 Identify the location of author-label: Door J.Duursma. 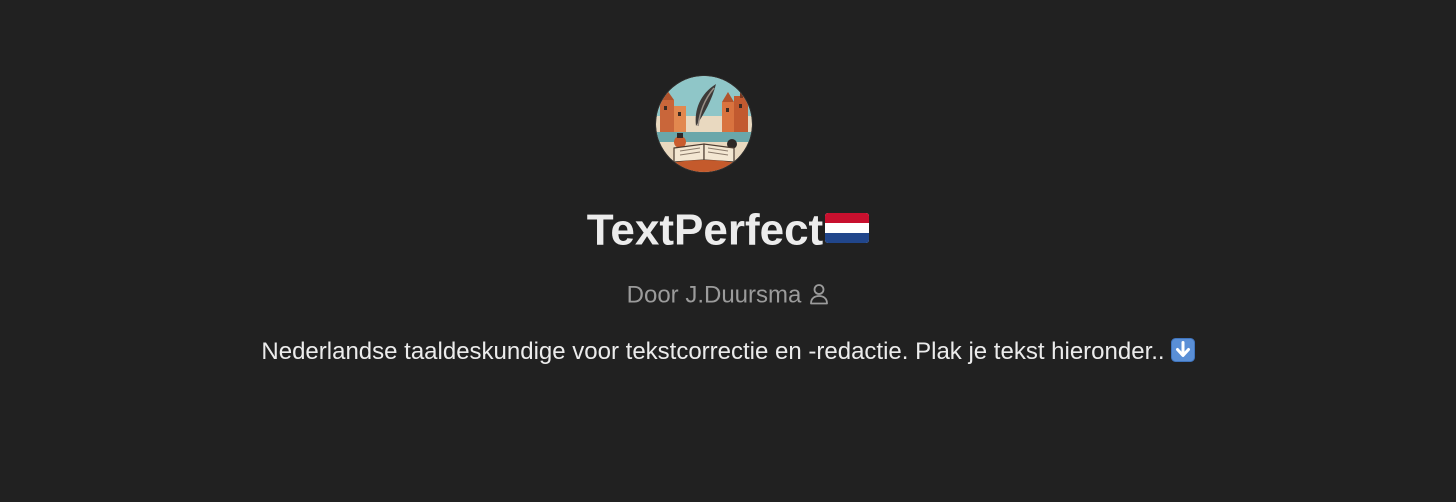
(714, 295).